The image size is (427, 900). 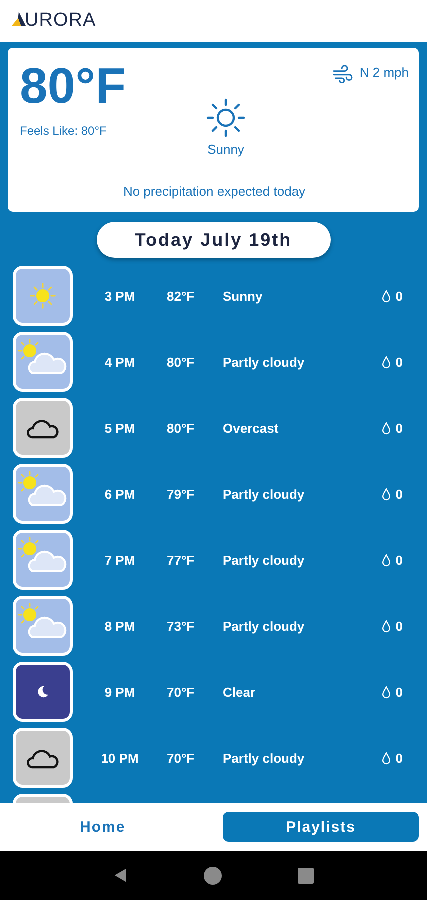 What do you see at coordinates (181, 560) in the screenshot?
I see `hour-temperature: 77°F` at bounding box center [181, 560].